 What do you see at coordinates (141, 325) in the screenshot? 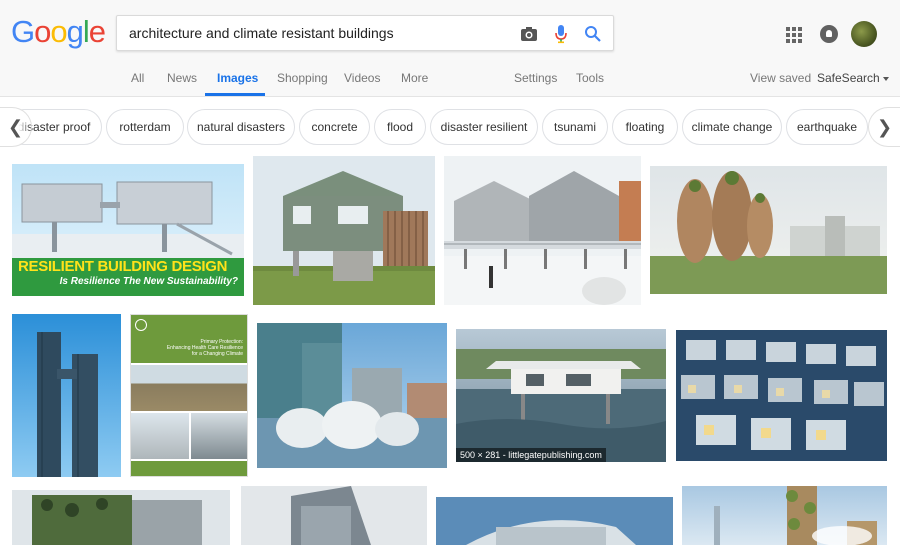
I see `report-logo-icon` at bounding box center [141, 325].